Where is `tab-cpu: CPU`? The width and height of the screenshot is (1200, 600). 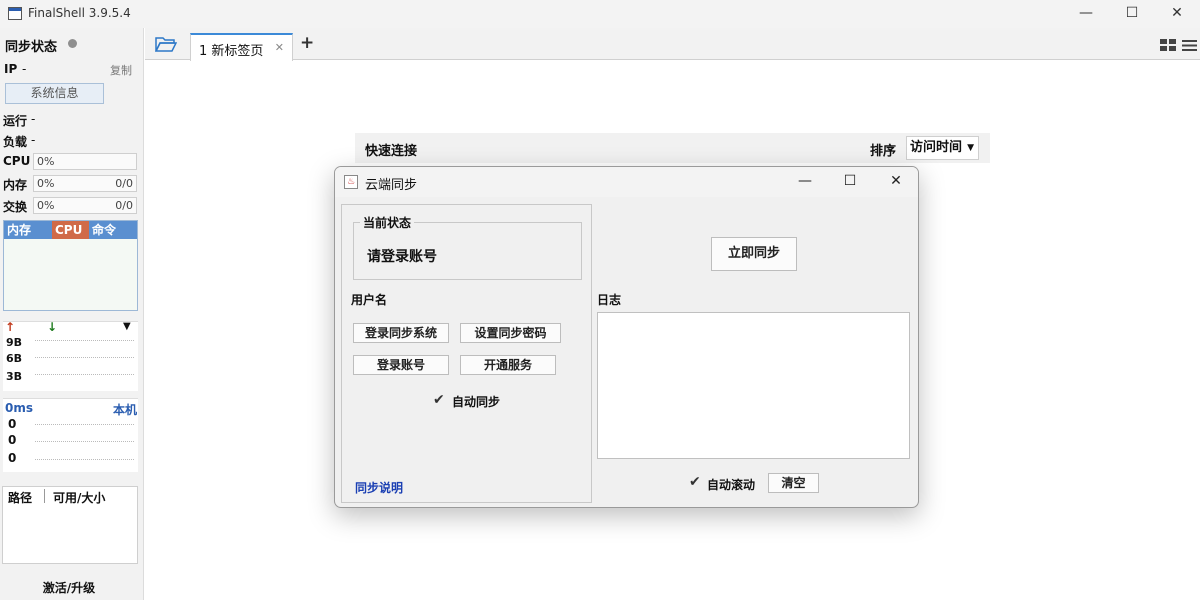
tab-cpu: CPU is located at coordinates (70, 230).